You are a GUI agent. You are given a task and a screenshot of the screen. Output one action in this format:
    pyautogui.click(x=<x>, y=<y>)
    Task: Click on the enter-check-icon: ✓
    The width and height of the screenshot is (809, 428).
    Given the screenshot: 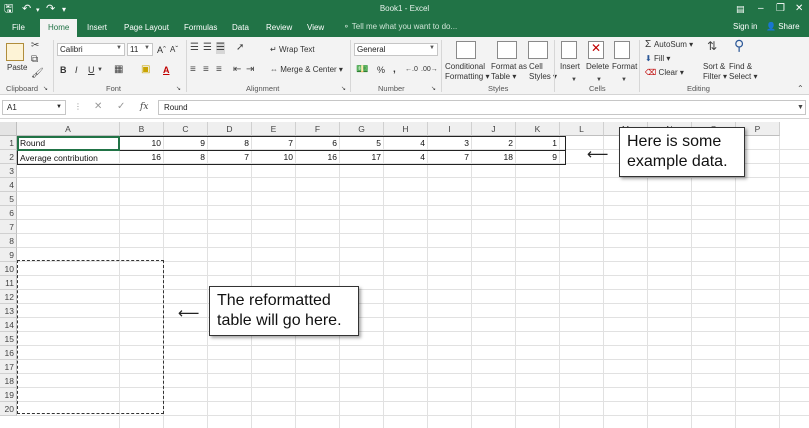 What is the action you would take?
    pyautogui.click(x=121, y=107)
    